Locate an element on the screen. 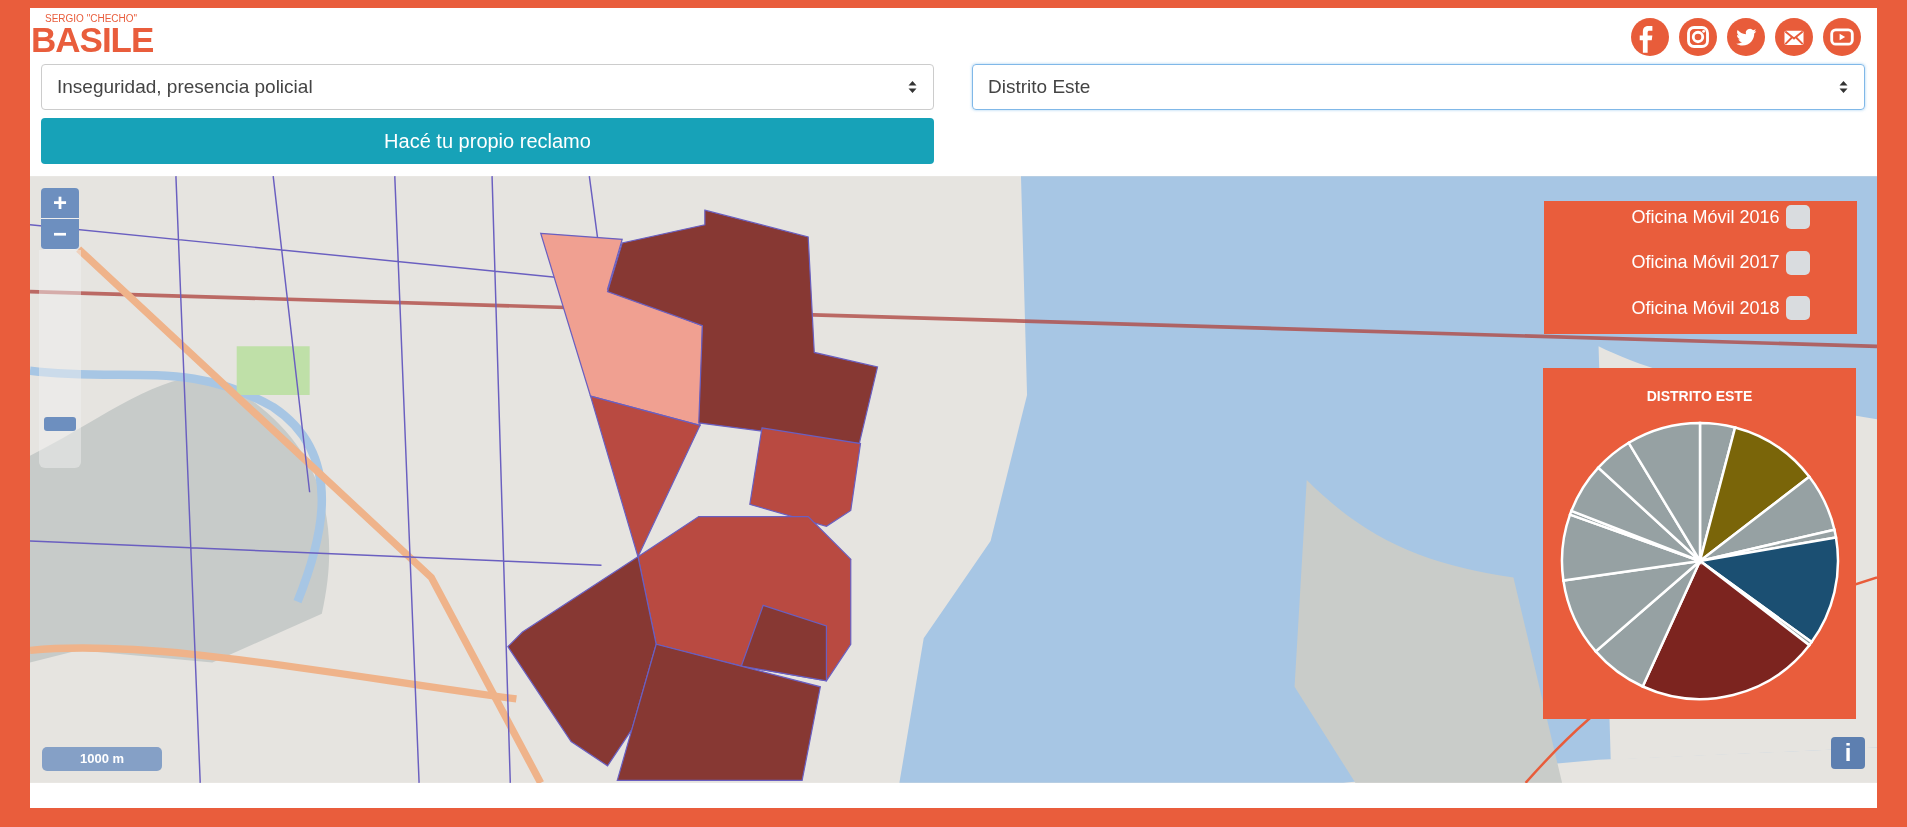  instagram-icon is located at coordinates (1698, 37).